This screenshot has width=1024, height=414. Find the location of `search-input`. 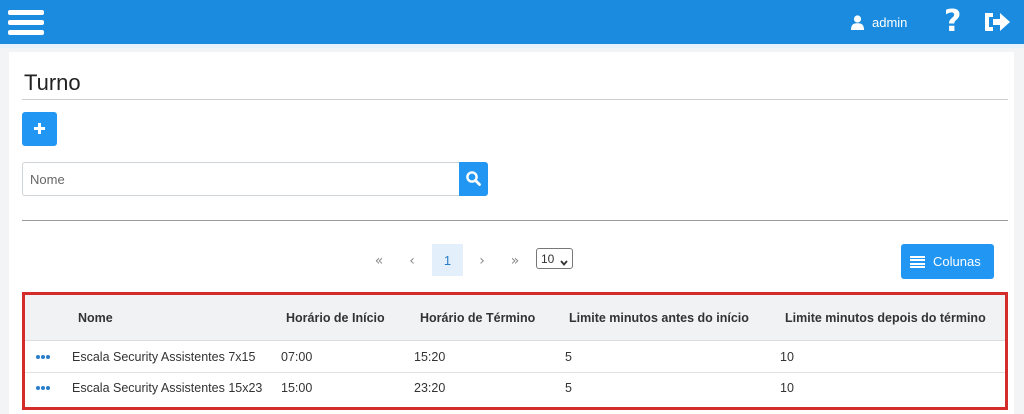

search-input is located at coordinates (240, 179).